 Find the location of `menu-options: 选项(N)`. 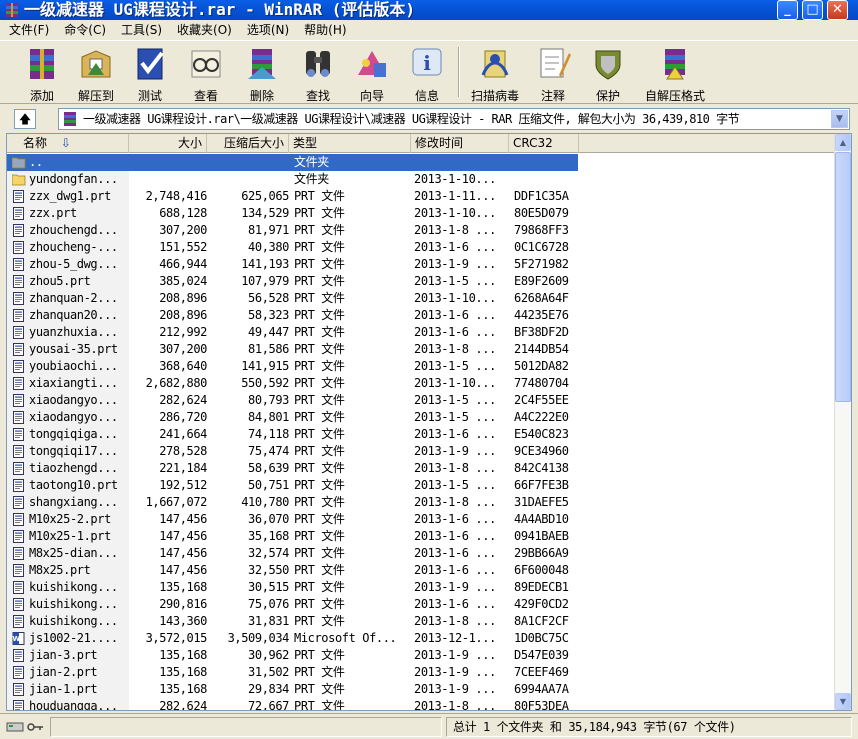

menu-options: 选项(N) is located at coordinates (268, 30).